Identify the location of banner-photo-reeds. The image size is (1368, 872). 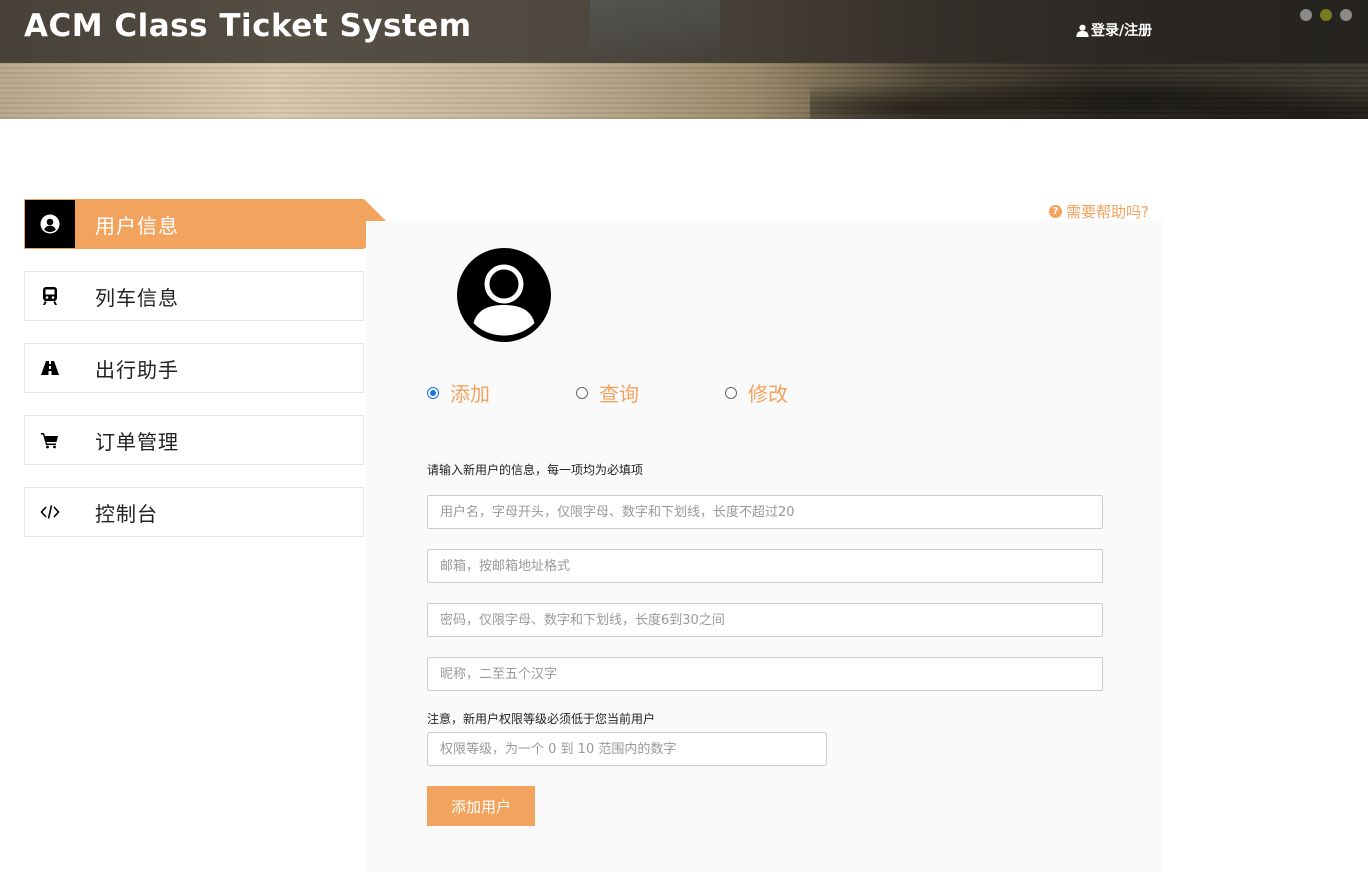
(1089, 91).